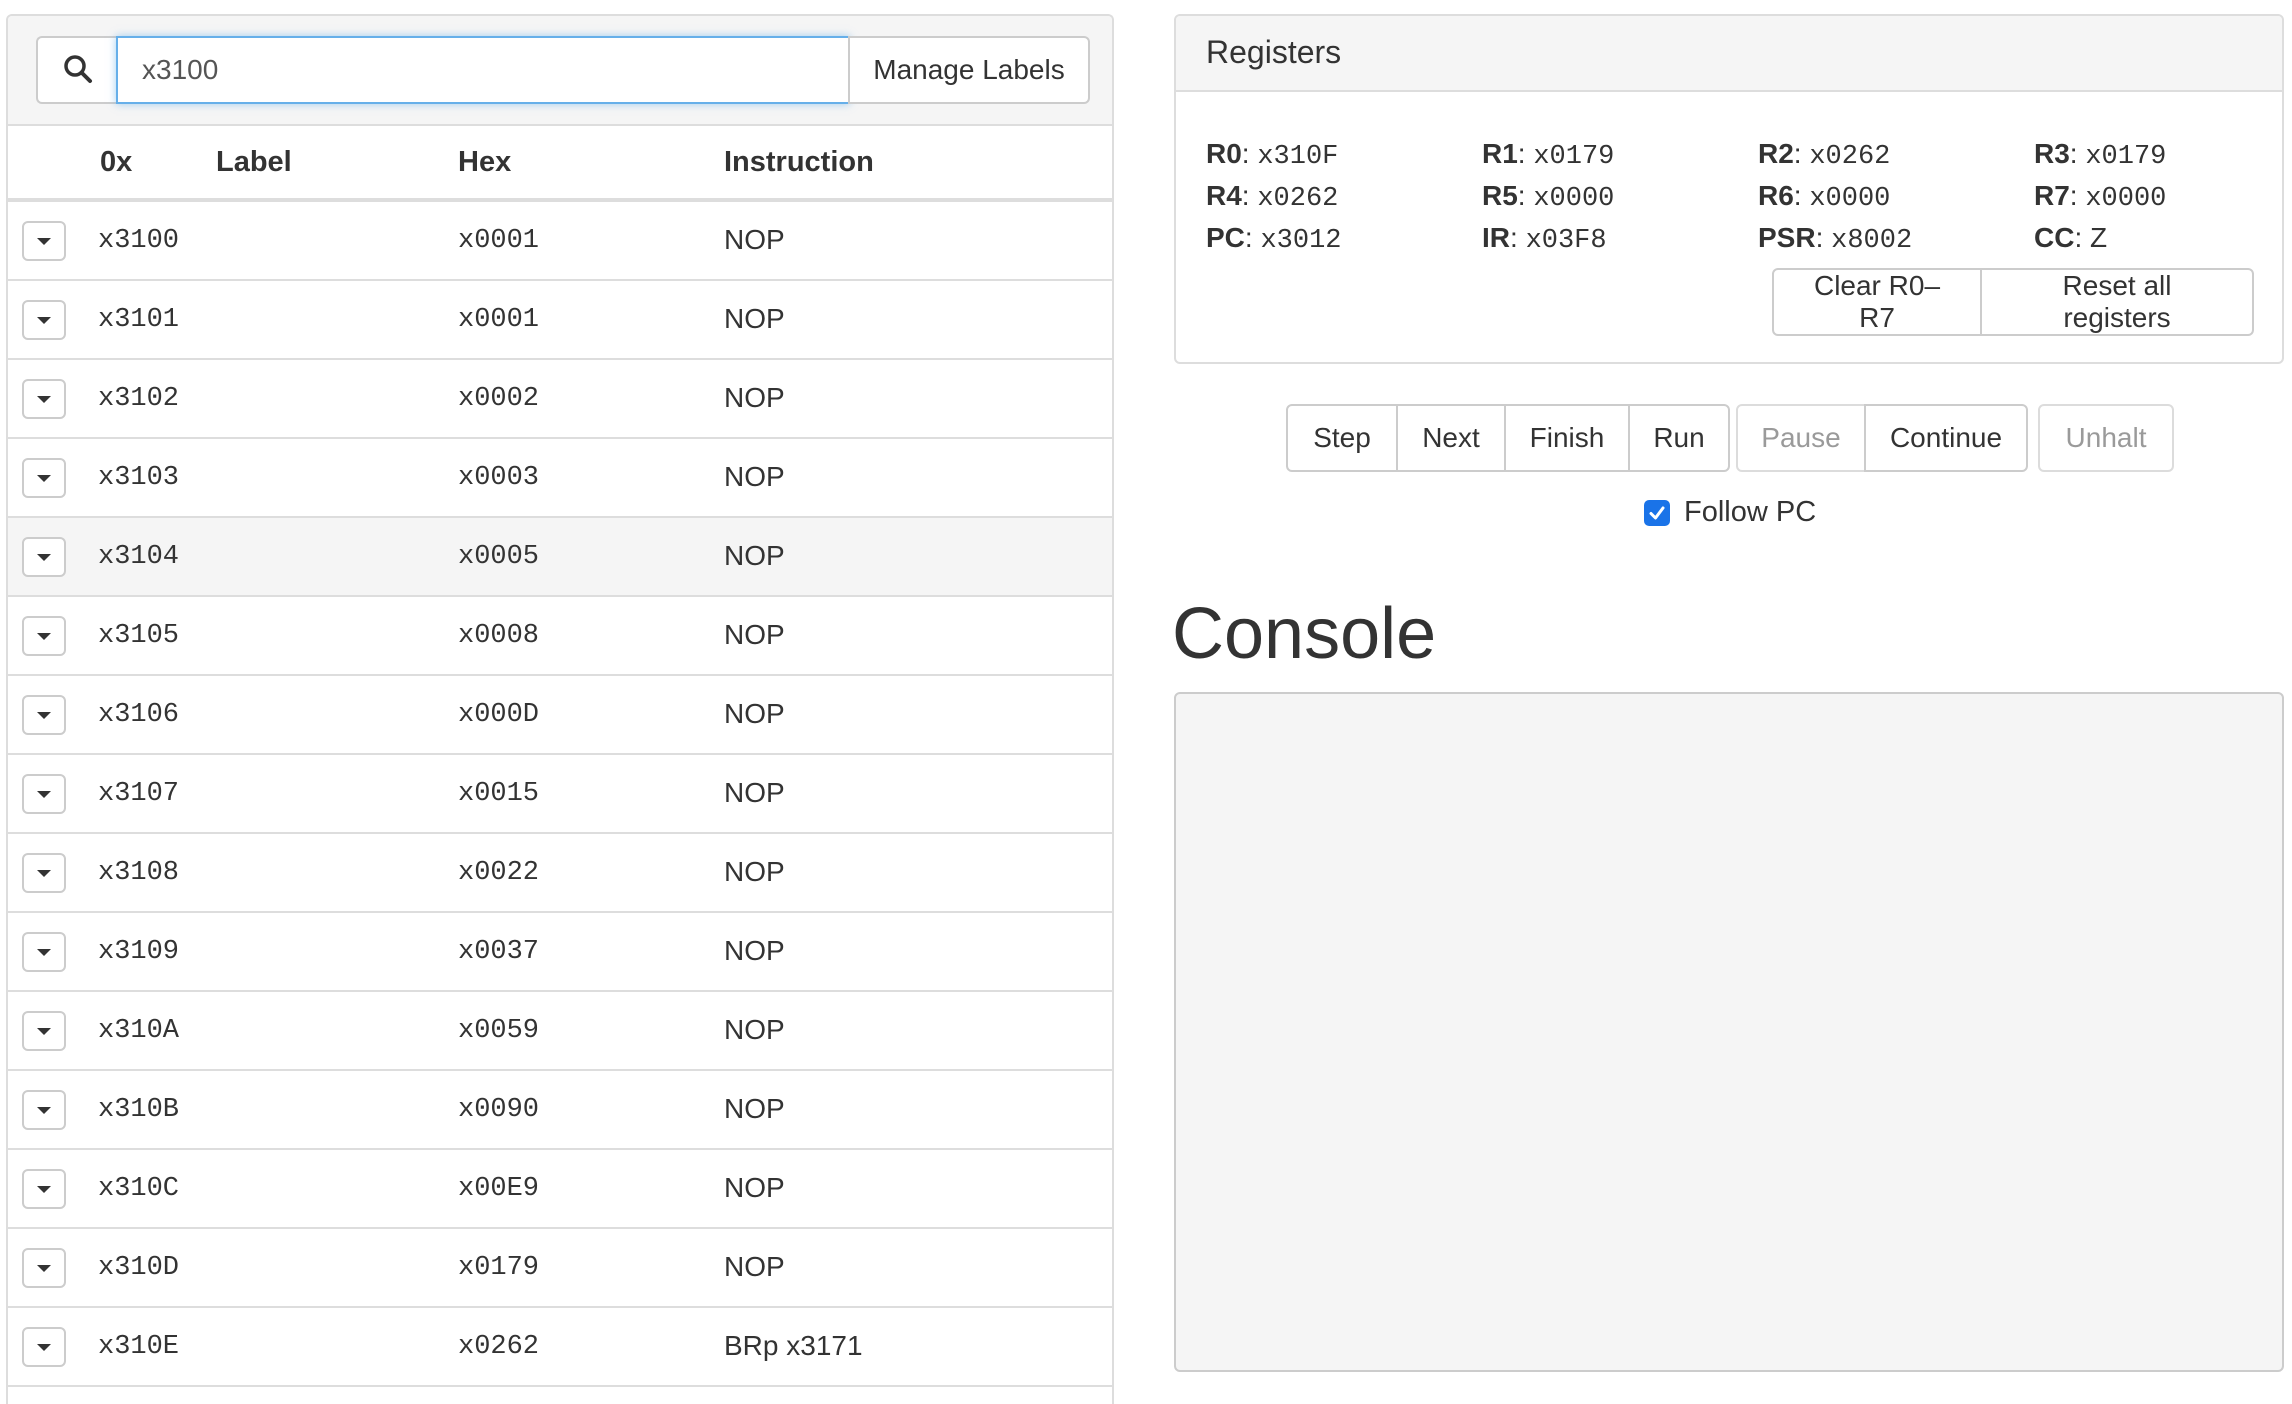 The height and width of the screenshot is (1404, 2292). What do you see at coordinates (560, 715) in the screenshot?
I see `memory-row: x3106 x000D NOP` at bounding box center [560, 715].